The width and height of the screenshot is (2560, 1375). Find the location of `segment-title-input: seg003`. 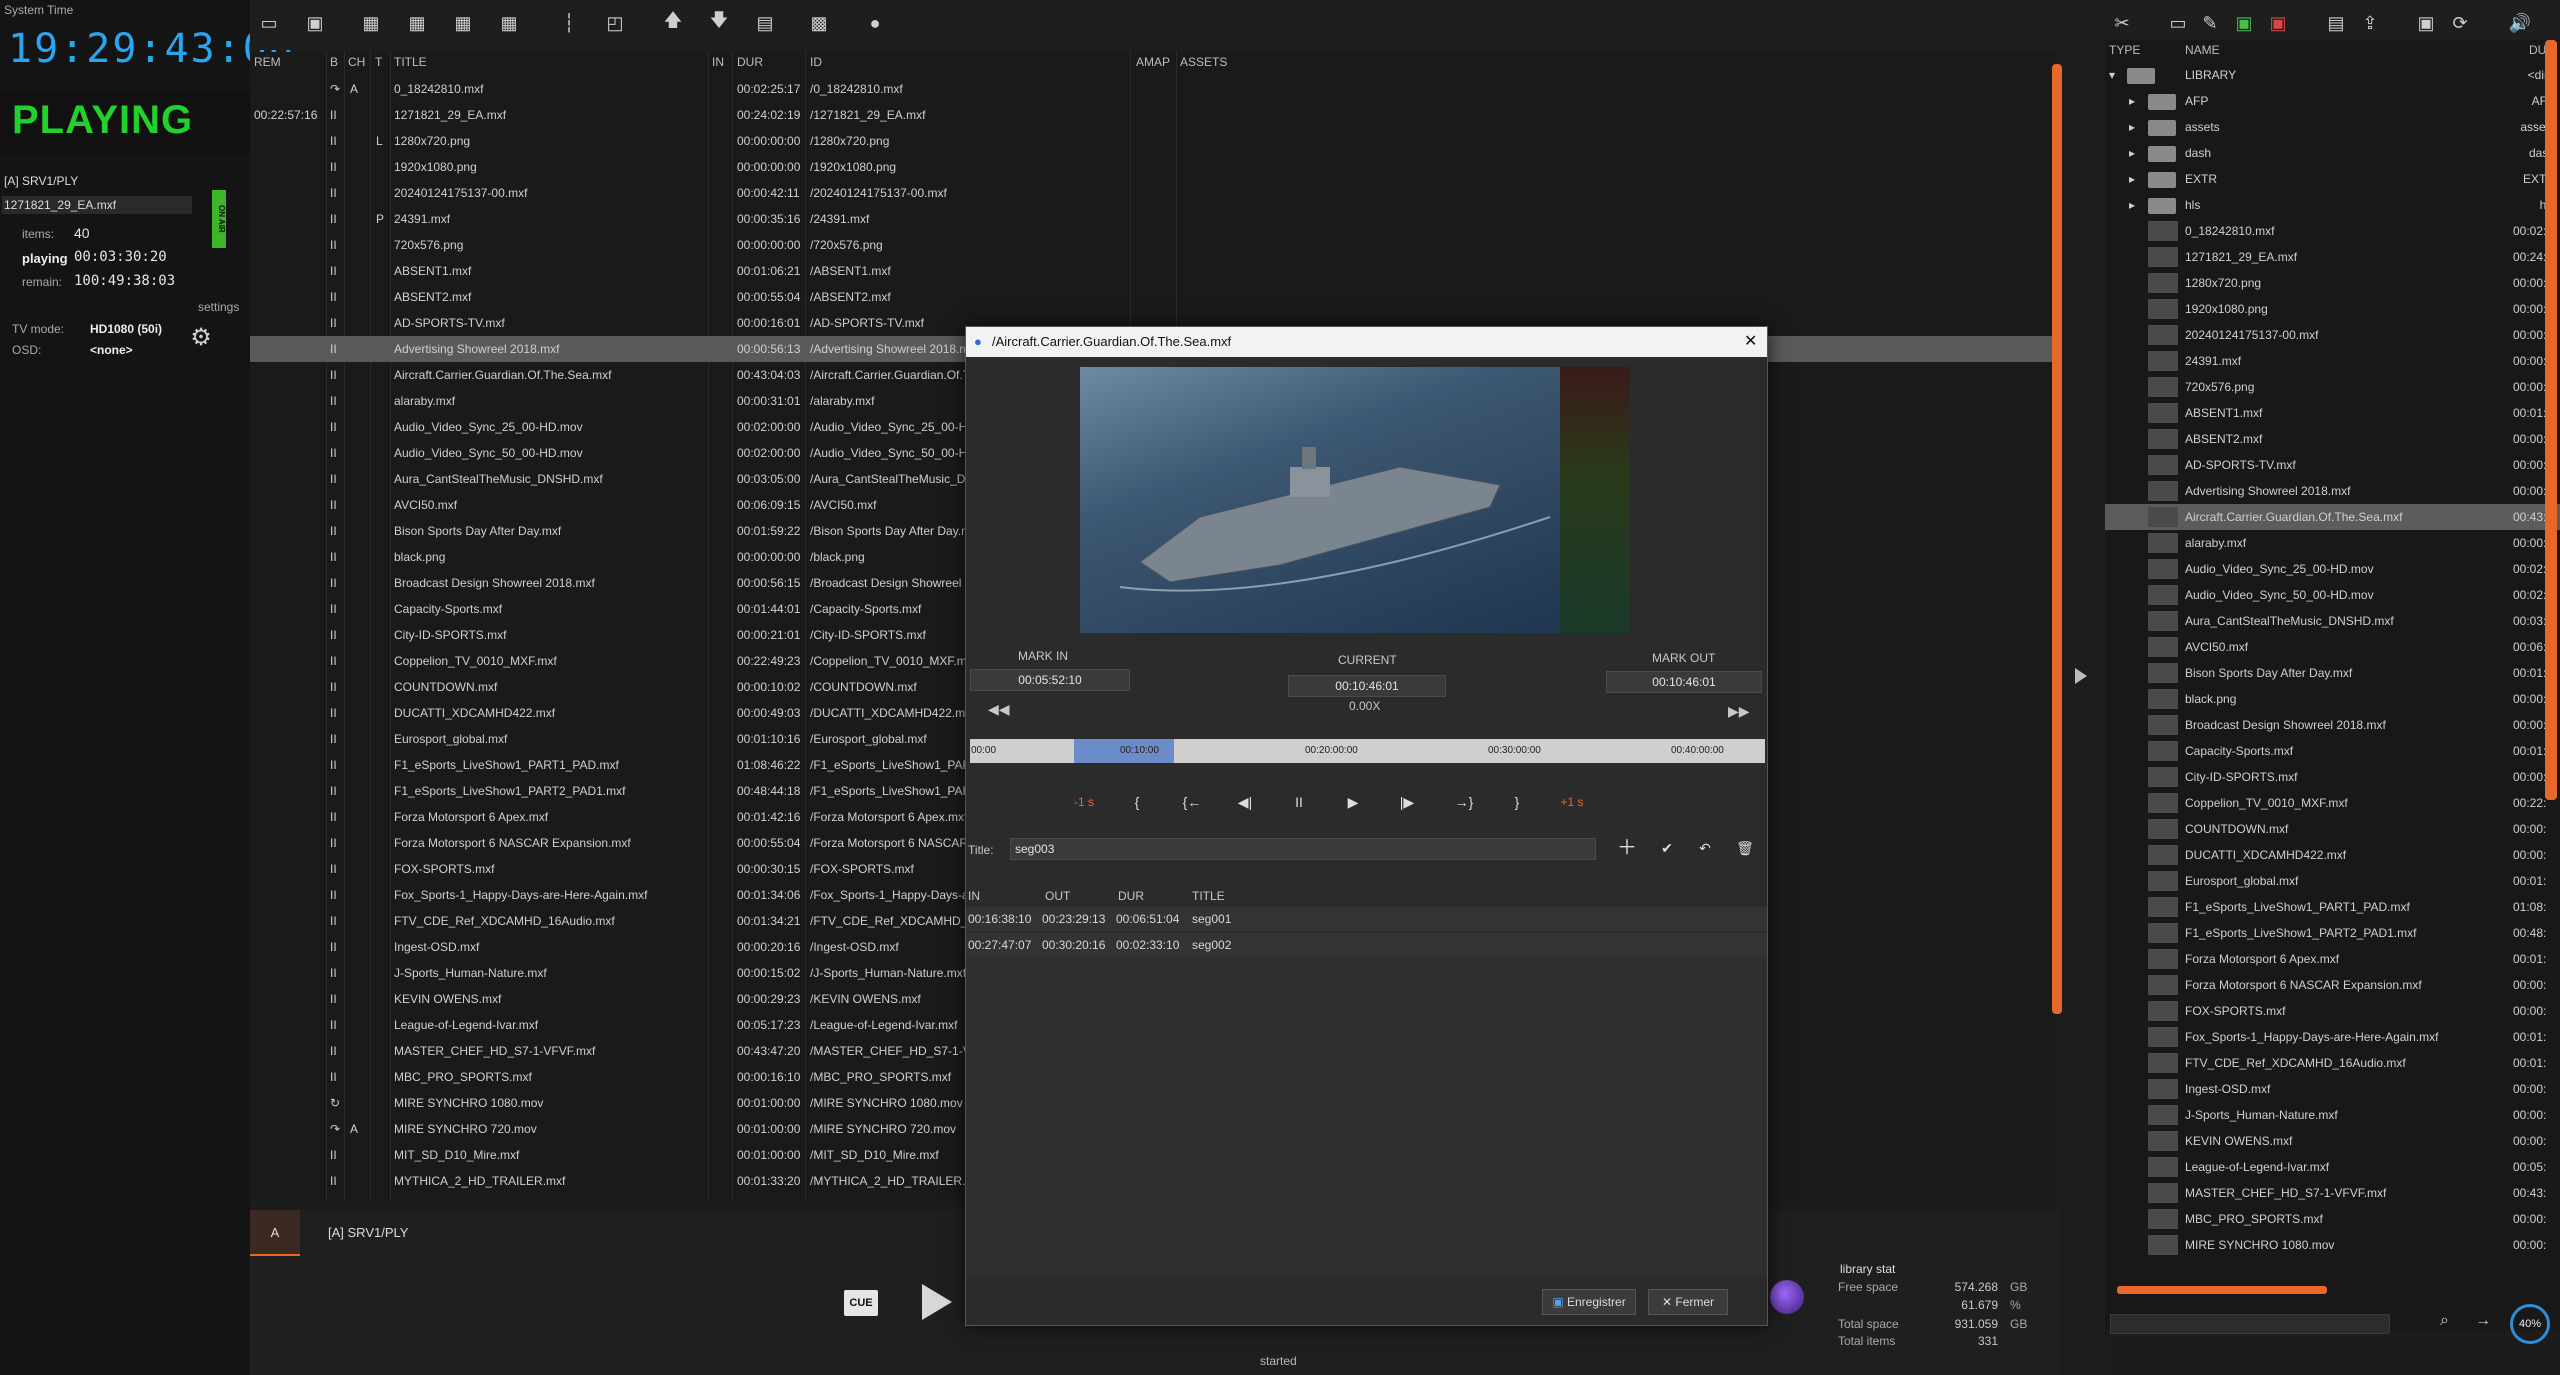

segment-title-input: seg003 is located at coordinates (1303, 849).